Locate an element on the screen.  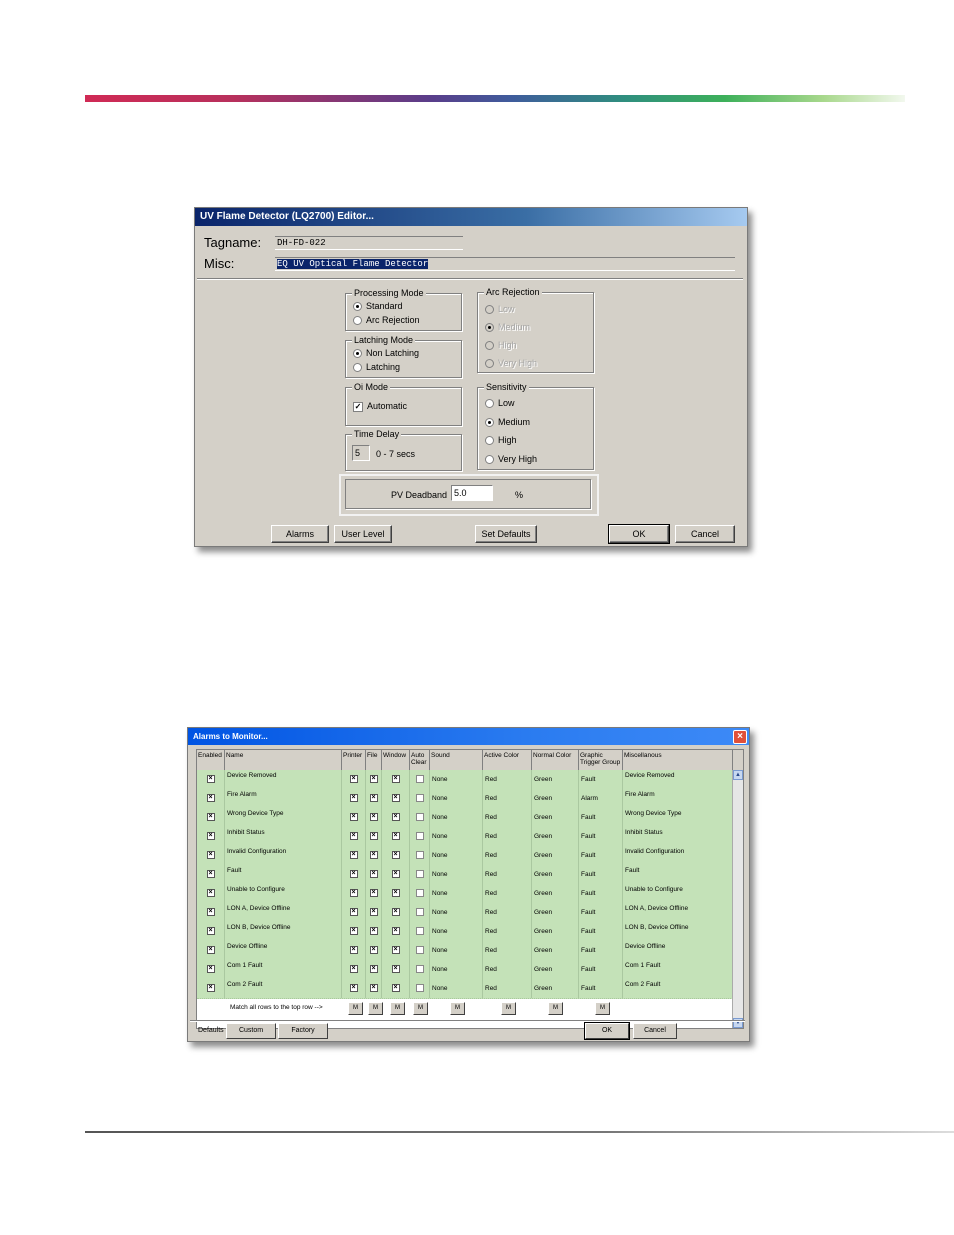
col-trigger-group: Graphic Trigger Group is located at coordinates (601, 760).